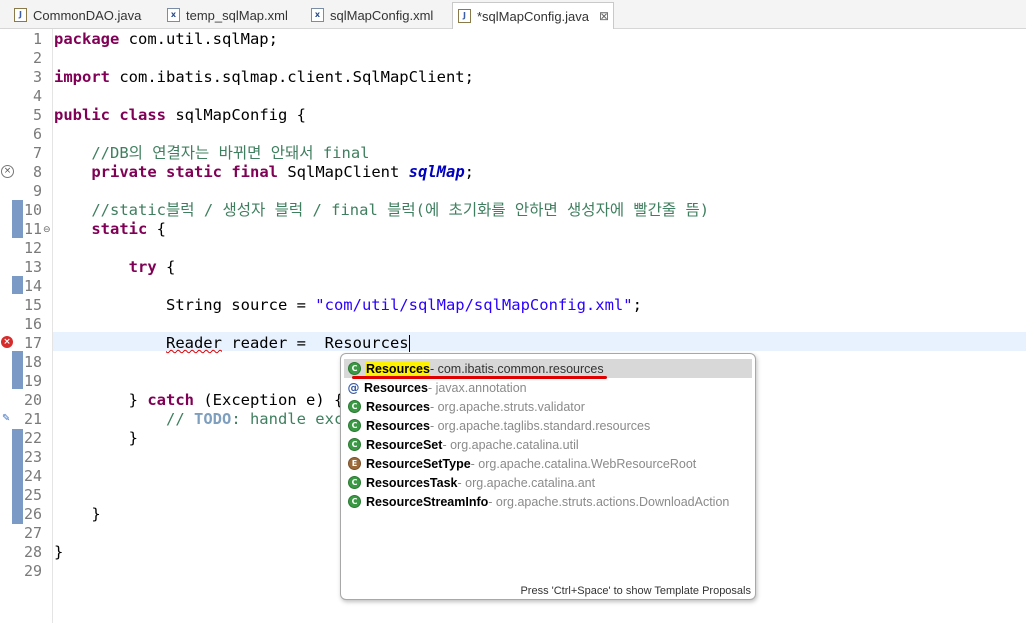 The image size is (1026, 623). I want to click on proposal-package: - org.apache.catalina.ant, so click(526, 482).